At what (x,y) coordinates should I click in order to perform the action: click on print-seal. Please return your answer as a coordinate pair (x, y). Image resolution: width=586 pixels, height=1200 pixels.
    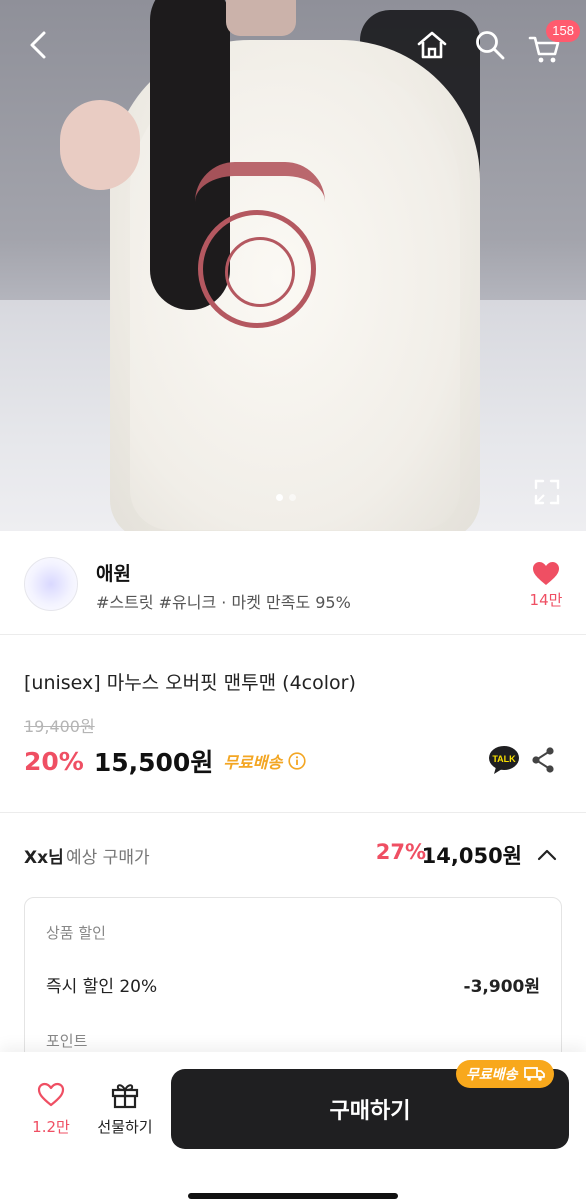
    Looking at the image, I should click on (257, 269).